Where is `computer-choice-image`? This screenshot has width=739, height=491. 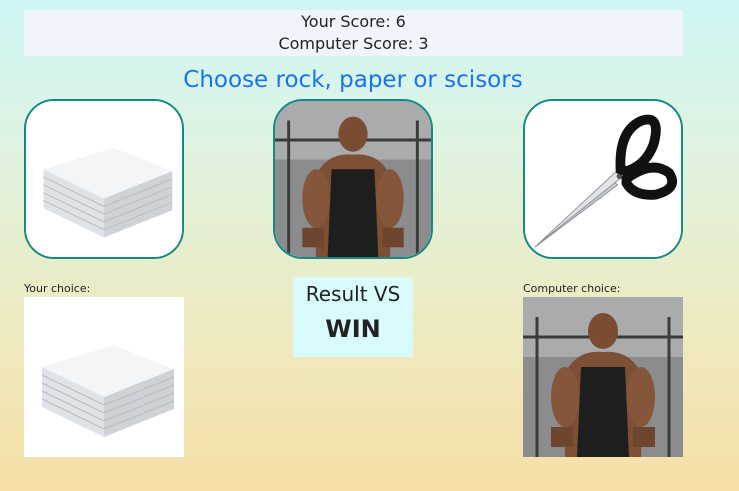
computer-choice-image is located at coordinates (603, 377).